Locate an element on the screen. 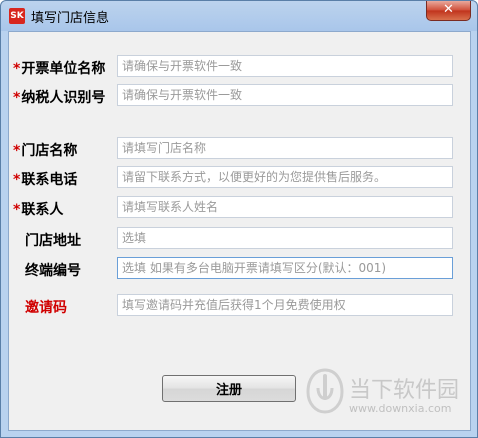 This screenshot has width=478, height=438. row-invoice-unit: *开票单位名称 is located at coordinates (239, 67).